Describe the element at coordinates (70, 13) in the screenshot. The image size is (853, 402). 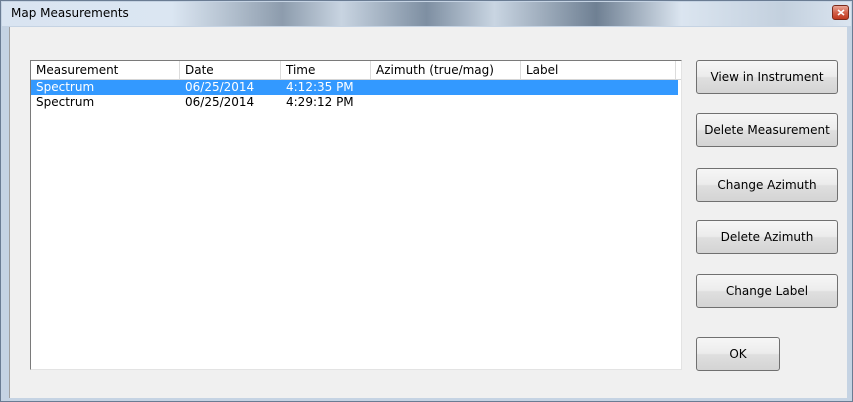
I see `window-title: Map Measurements` at that location.